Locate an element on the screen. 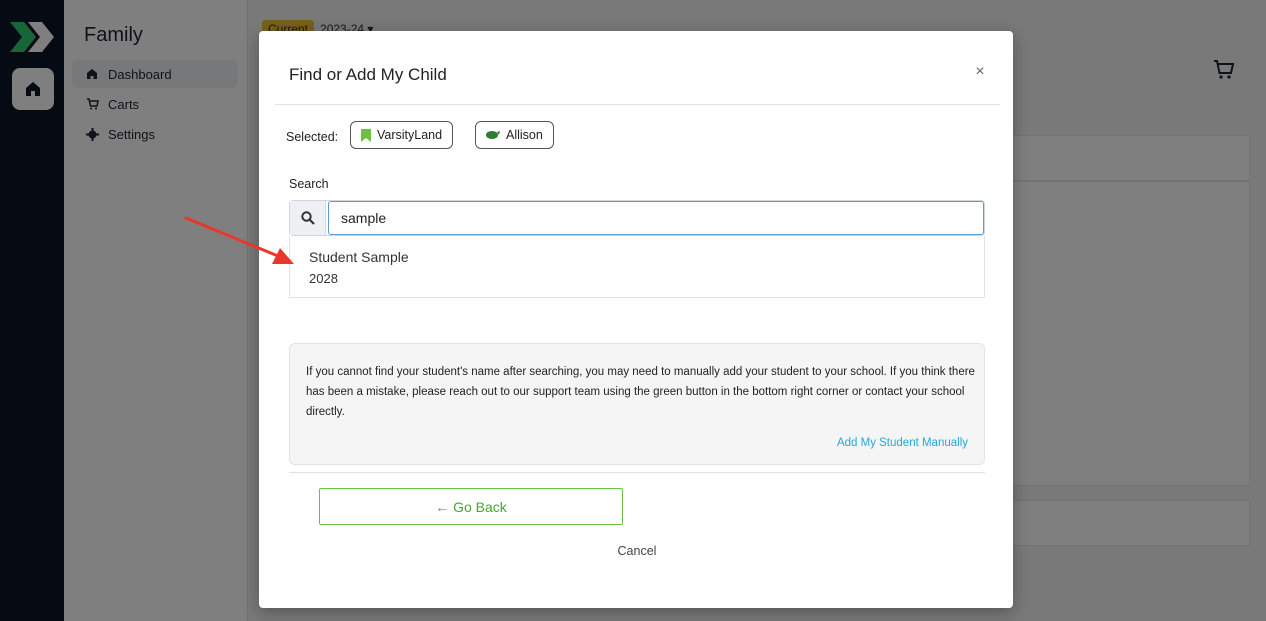  chip-label: VarsityLand is located at coordinates (410, 135).